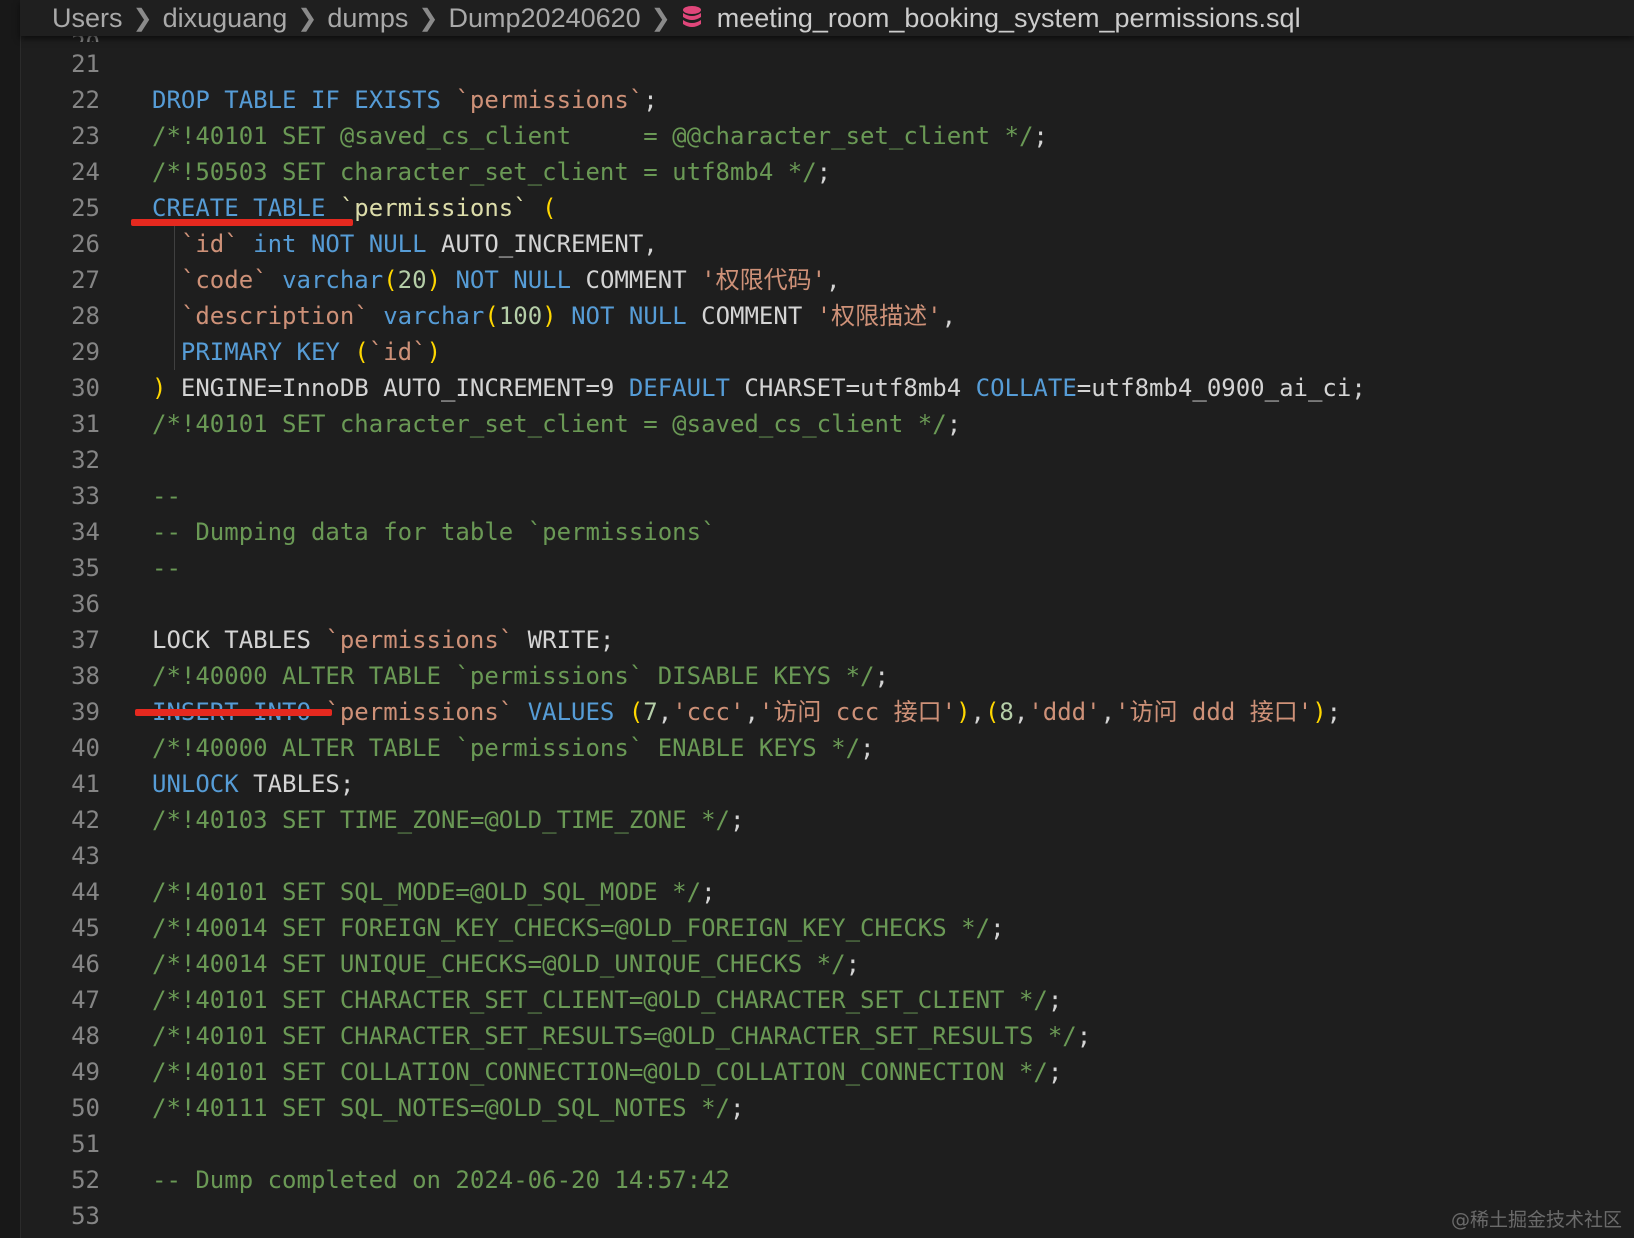 The image size is (1634, 1238). I want to click on line-number: 36, so click(85, 604).